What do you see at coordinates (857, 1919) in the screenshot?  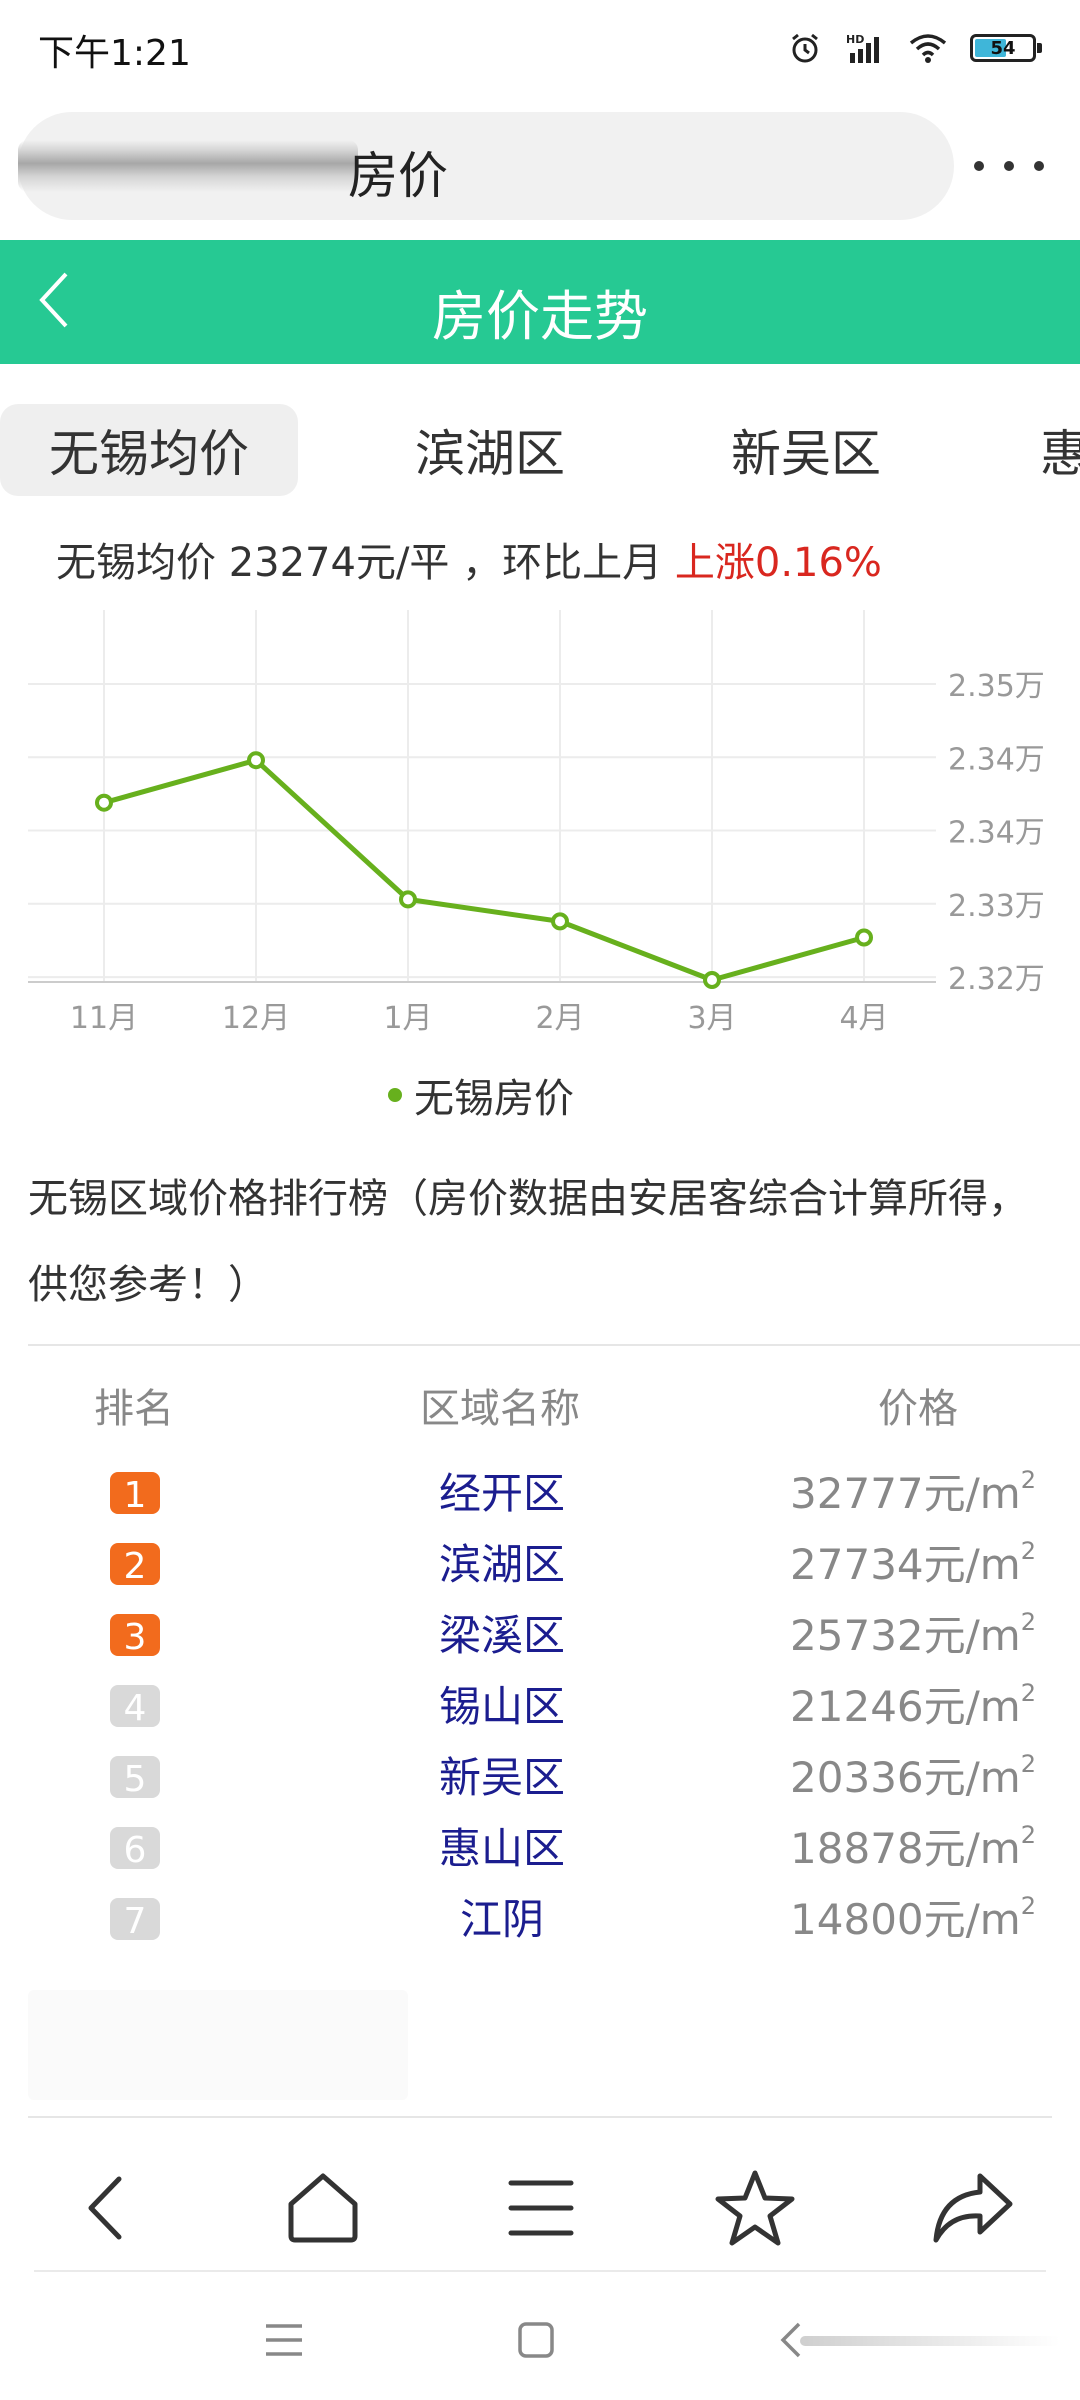 I see `price-value: 14800` at bounding box center [857, 1919].